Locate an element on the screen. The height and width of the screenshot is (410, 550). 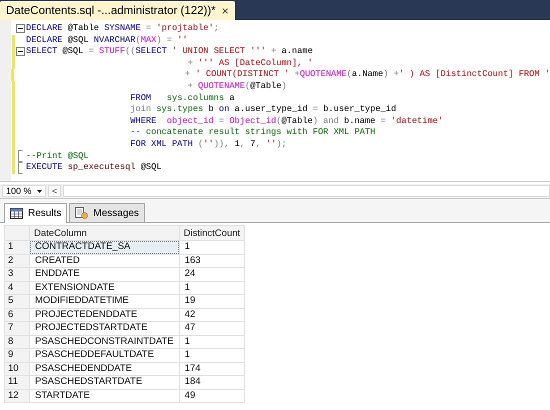
row-number: 8 is located at coordinates (17, 341).